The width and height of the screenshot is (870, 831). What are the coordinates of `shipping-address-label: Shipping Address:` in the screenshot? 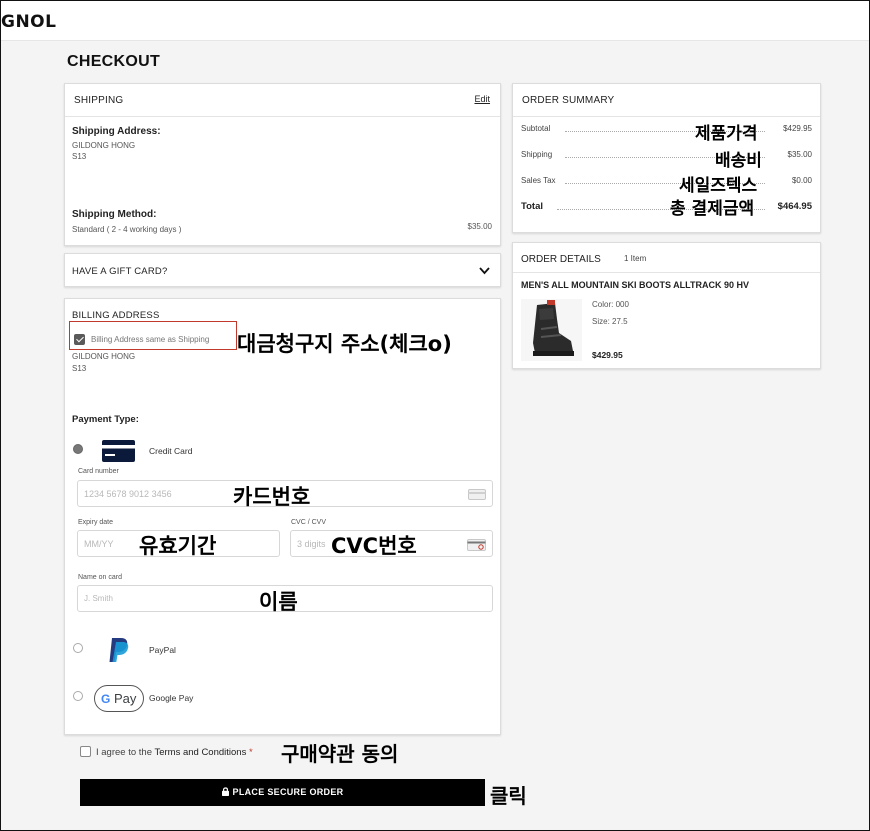 It's located at (116, 131).